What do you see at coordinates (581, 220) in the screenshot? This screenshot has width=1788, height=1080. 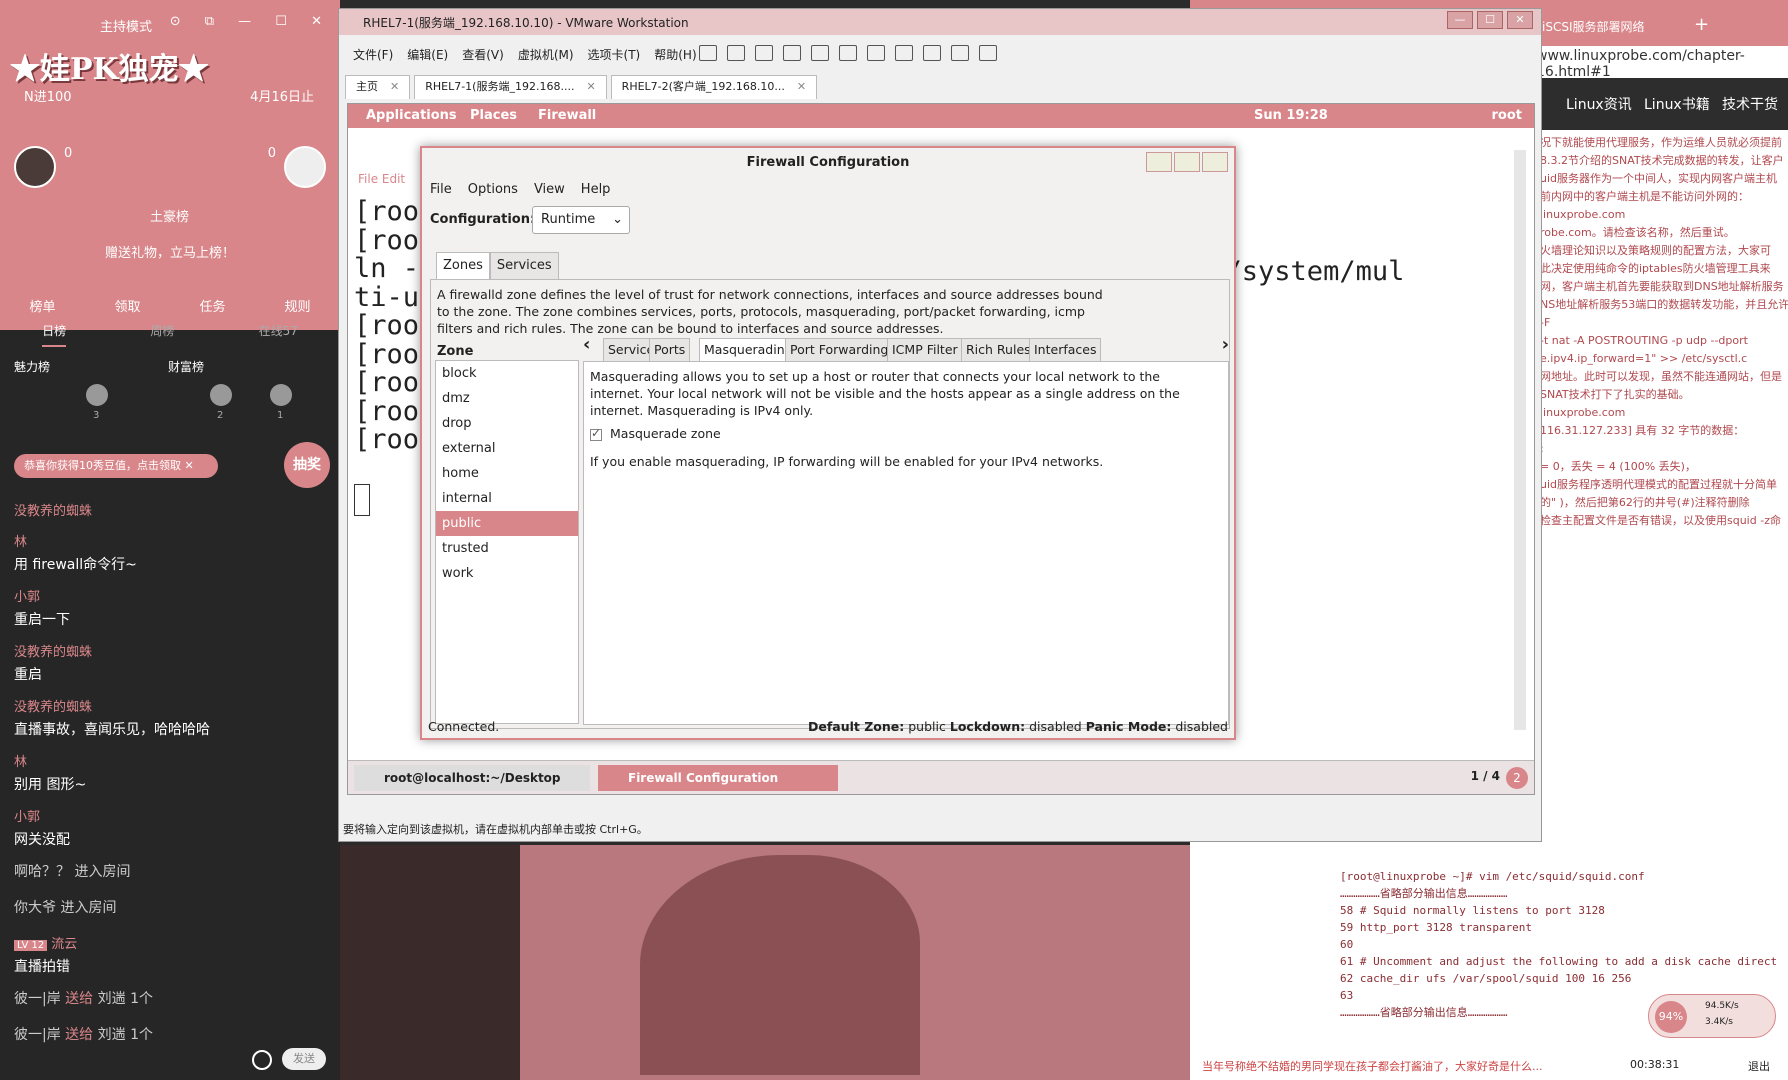 I see `configuration-select: Runtime ⌄` at bounding box center [581, 220].